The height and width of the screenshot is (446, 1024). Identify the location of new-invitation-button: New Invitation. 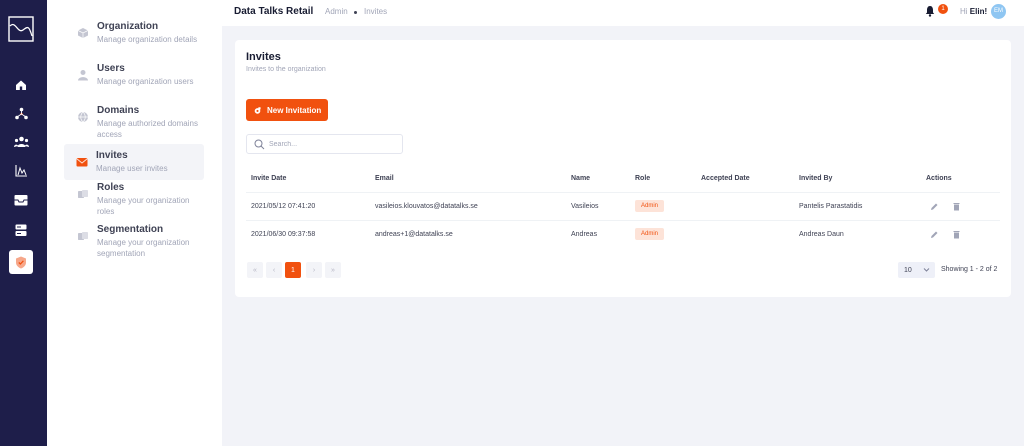
(287, 110).